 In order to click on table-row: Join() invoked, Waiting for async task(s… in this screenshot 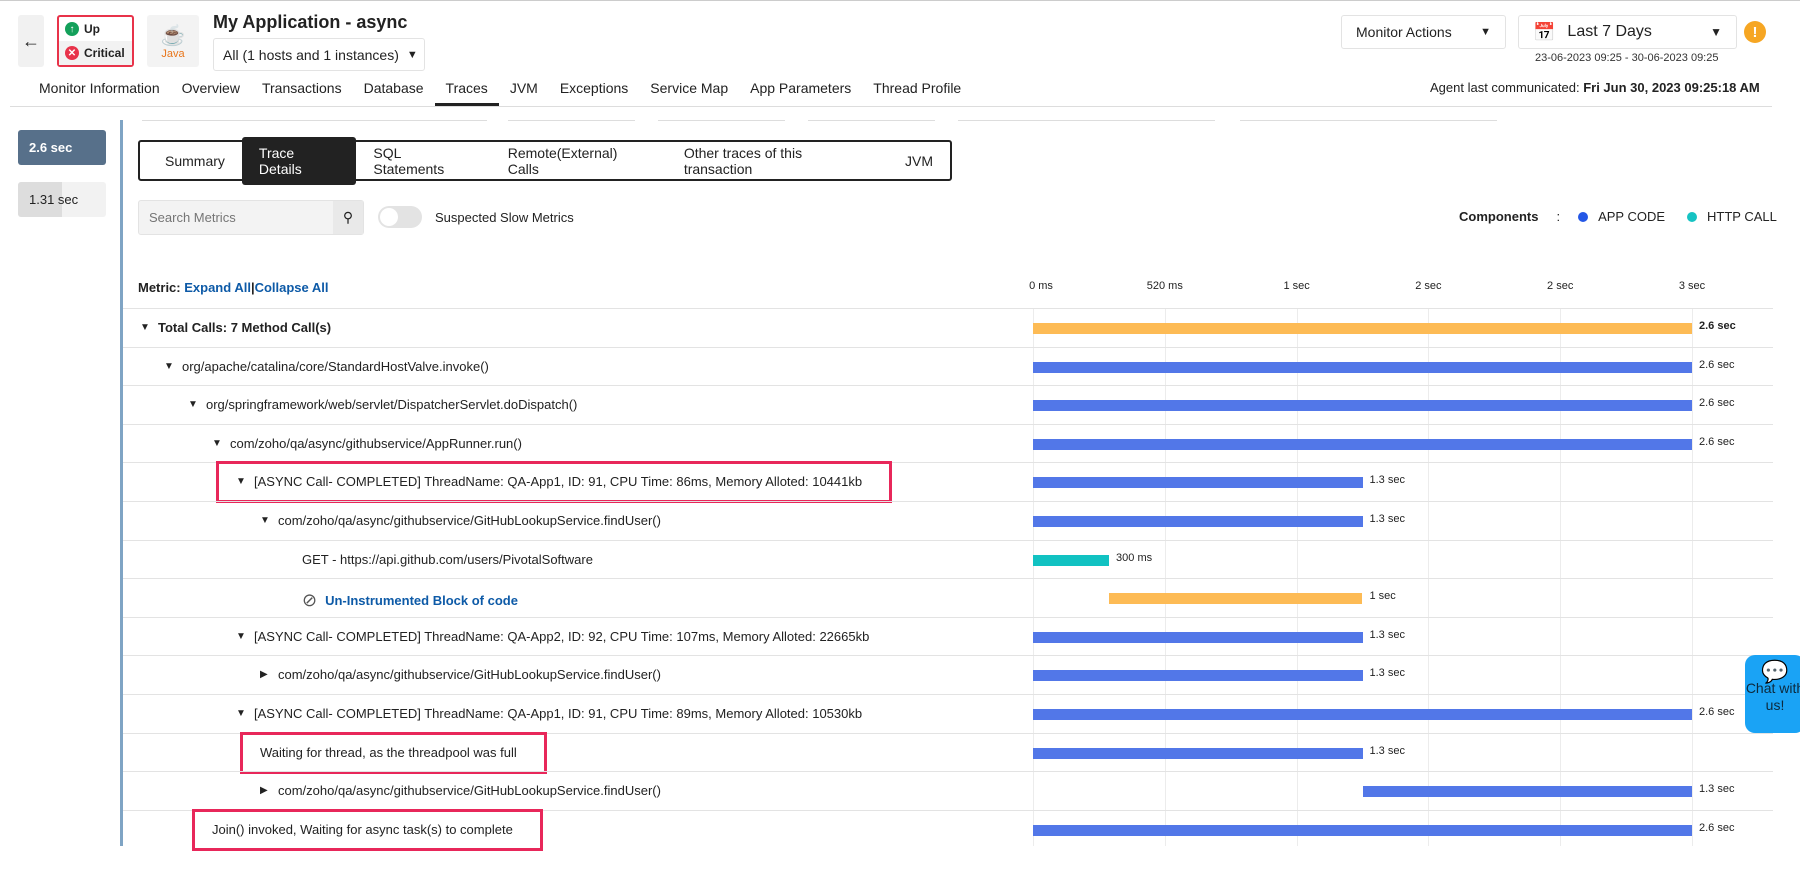, I will do `click(948, 829)`.